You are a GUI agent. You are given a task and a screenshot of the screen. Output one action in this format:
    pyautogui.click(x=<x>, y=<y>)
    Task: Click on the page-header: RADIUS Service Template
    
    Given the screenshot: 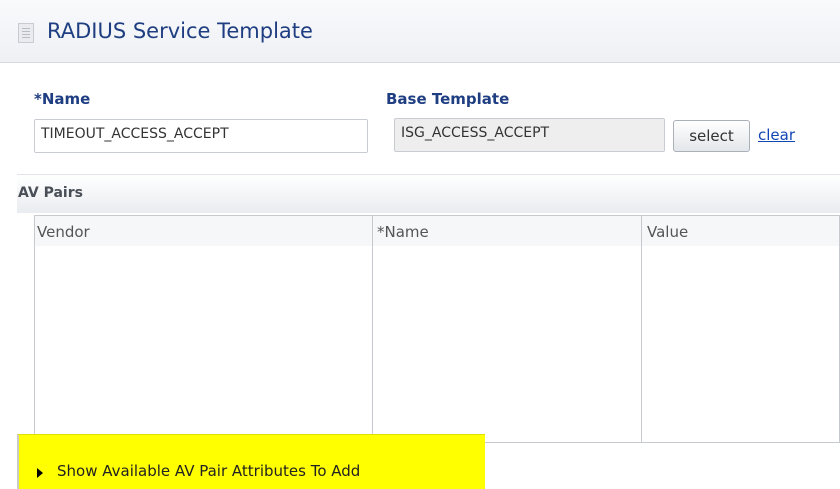 What is the action you would take?
    pyautogui.click(x=420, y=31)
    